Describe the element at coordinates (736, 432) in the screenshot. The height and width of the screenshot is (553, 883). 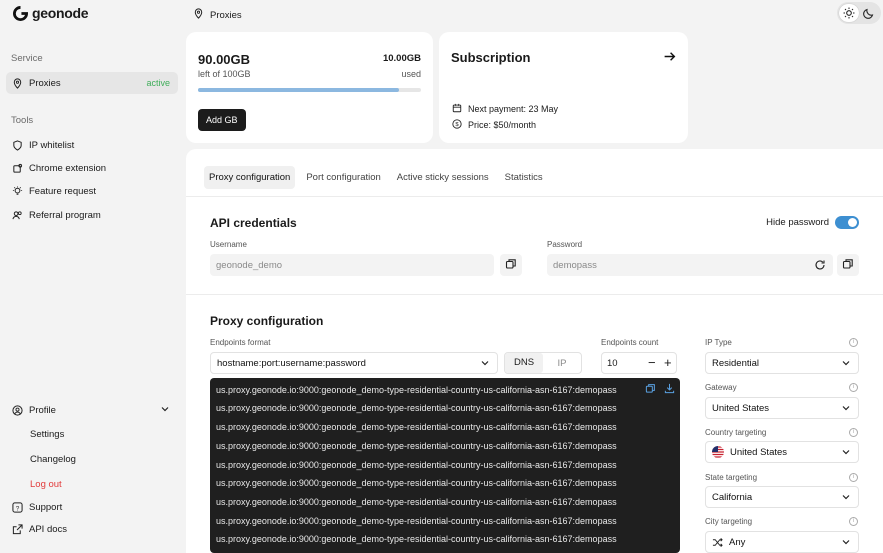
I see `country-targeting-label: Country targeting` at that location.